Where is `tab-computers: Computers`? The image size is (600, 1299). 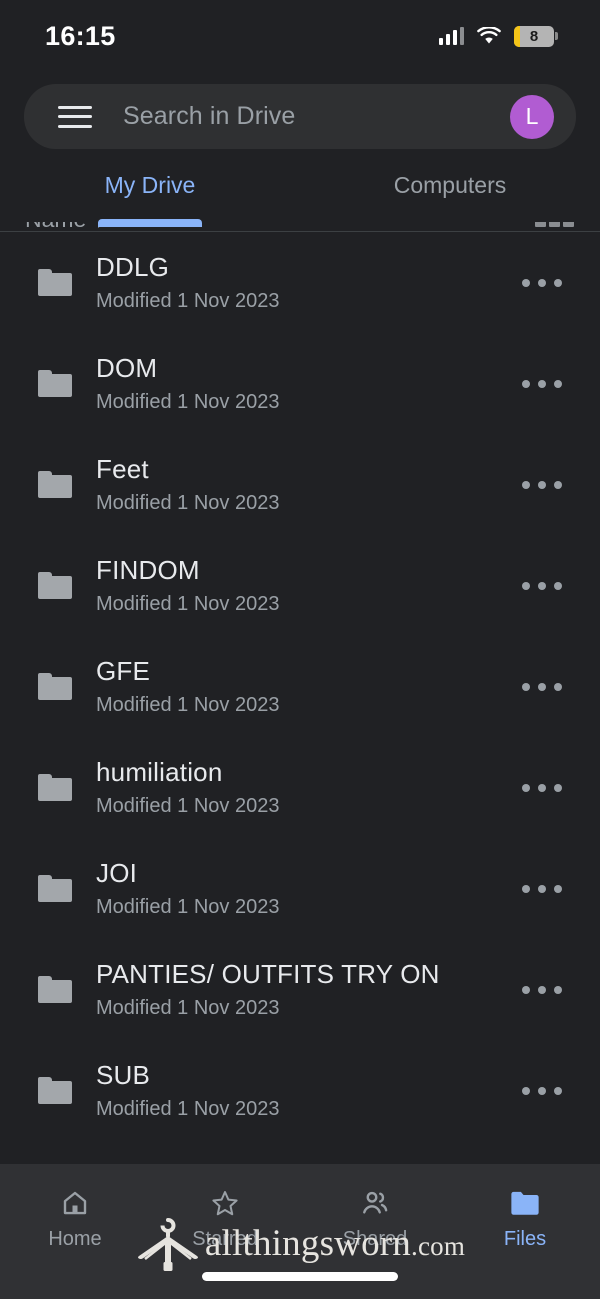
tab-computers: Computers is located at coordinates (450, 191).